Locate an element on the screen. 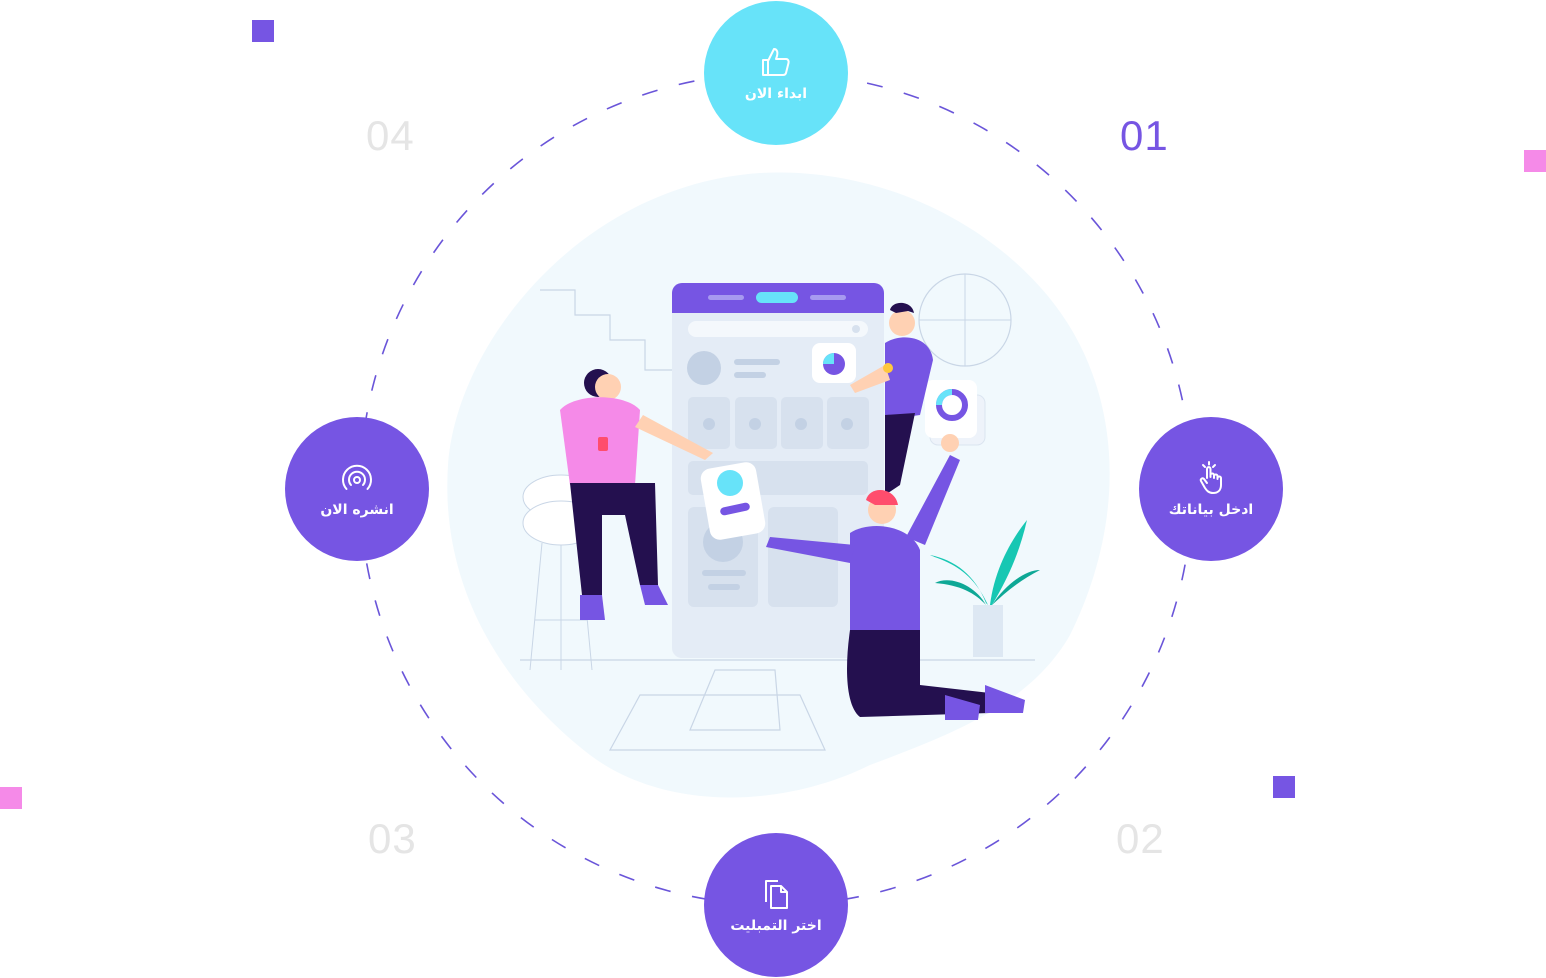 This screenshot has width=1546, height=978. step-number-04: 04 is located at coordinates (390, 135).